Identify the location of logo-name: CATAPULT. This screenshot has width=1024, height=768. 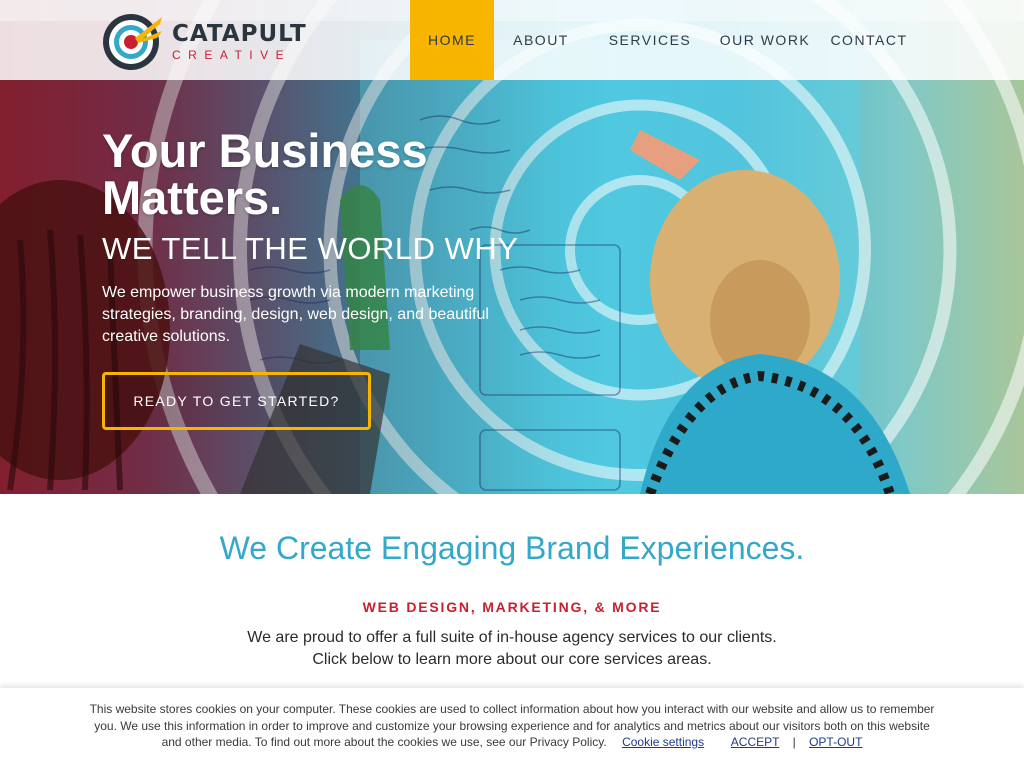
(239, 34).